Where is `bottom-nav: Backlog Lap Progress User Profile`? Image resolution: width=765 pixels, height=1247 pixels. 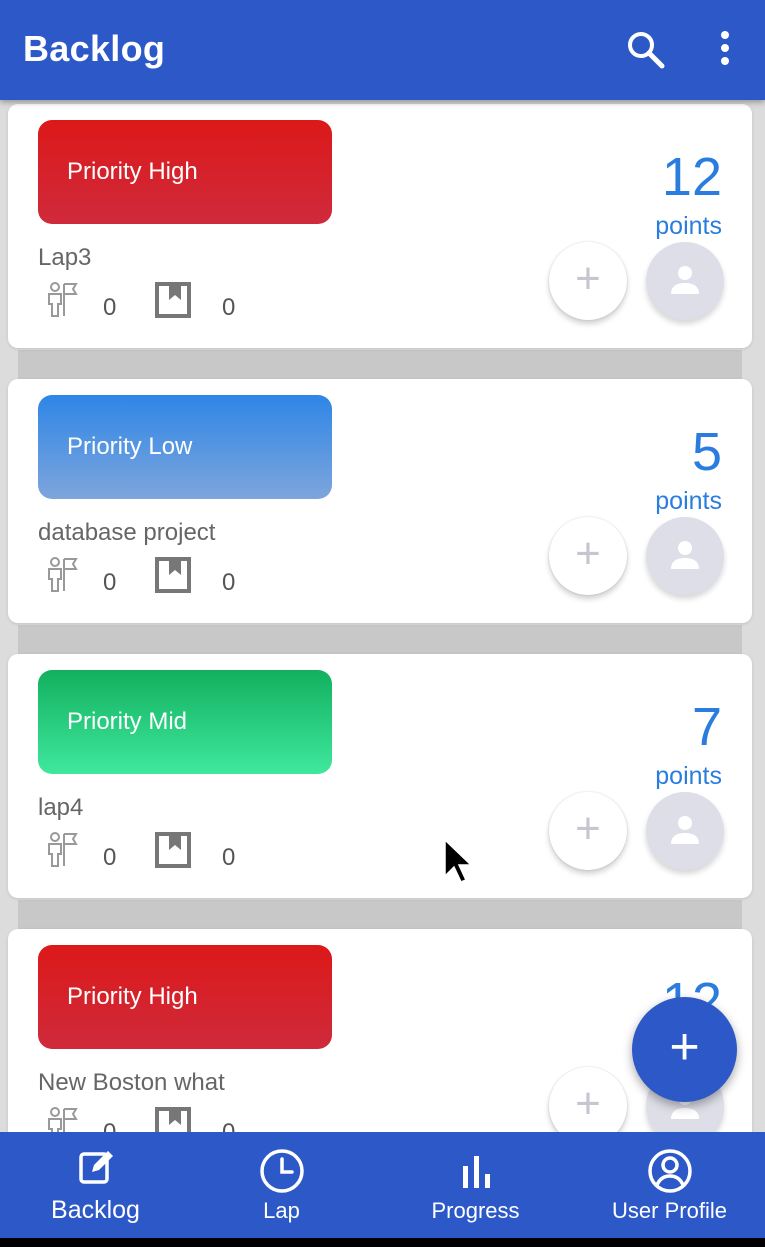 bottom-nav: Backlog Lap Progress User Profile is located at coordinates (382, 1185).